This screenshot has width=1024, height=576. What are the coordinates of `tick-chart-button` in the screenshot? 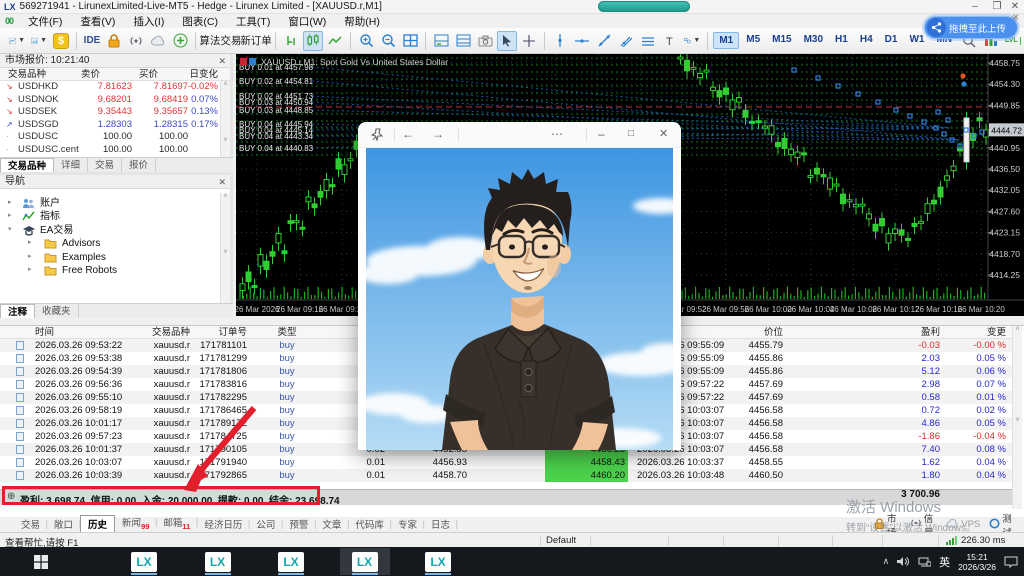 It's located at (291, 41).